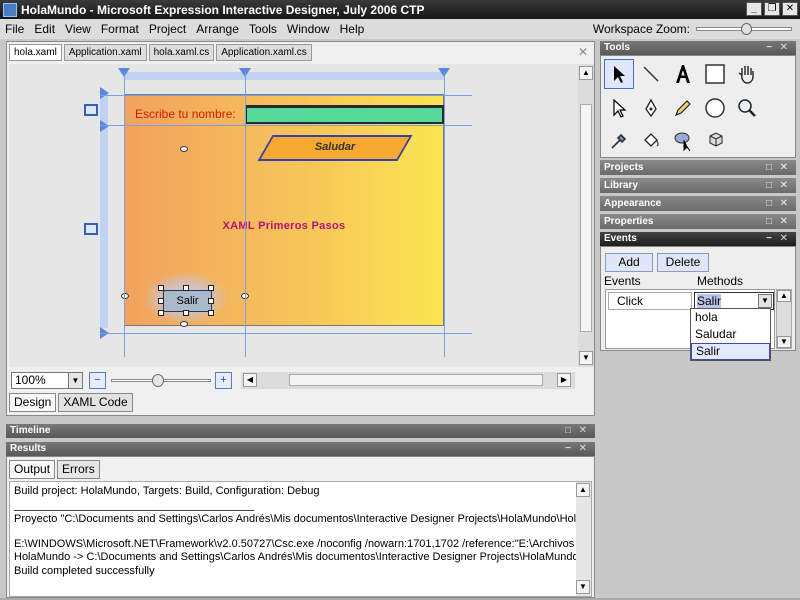  What do you see at coordinates (715, 74) in the screenshot?
I see `rectangle-tool-icon` at bounding box center [715, 74].